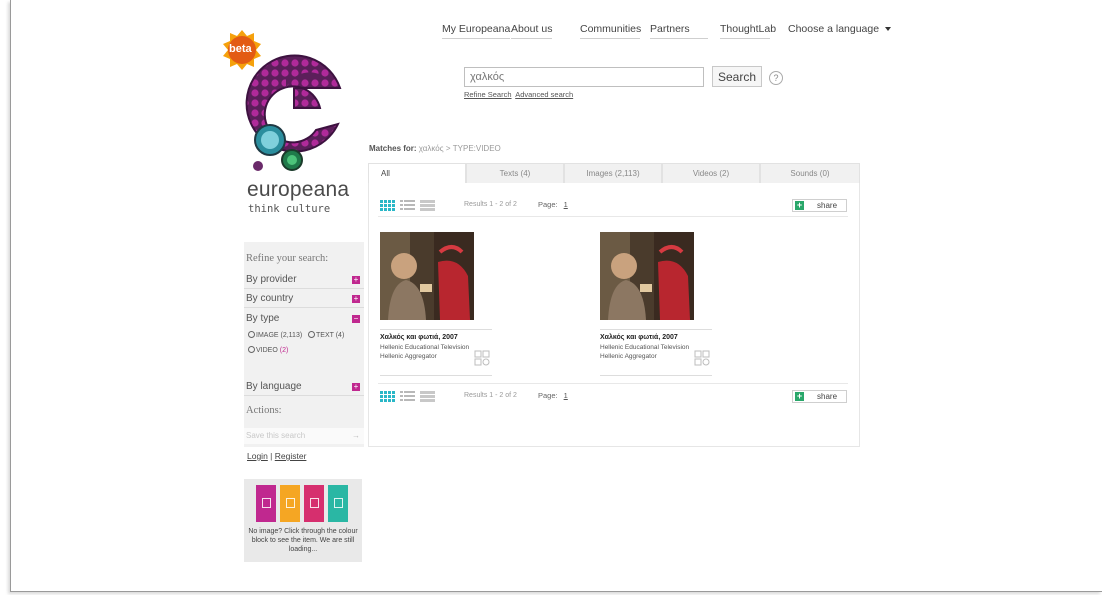  What do you see at coordinates (834, 29) in the screenshot?
I see `language-selector-label: Choose a language` at bounding box center [834, 29].